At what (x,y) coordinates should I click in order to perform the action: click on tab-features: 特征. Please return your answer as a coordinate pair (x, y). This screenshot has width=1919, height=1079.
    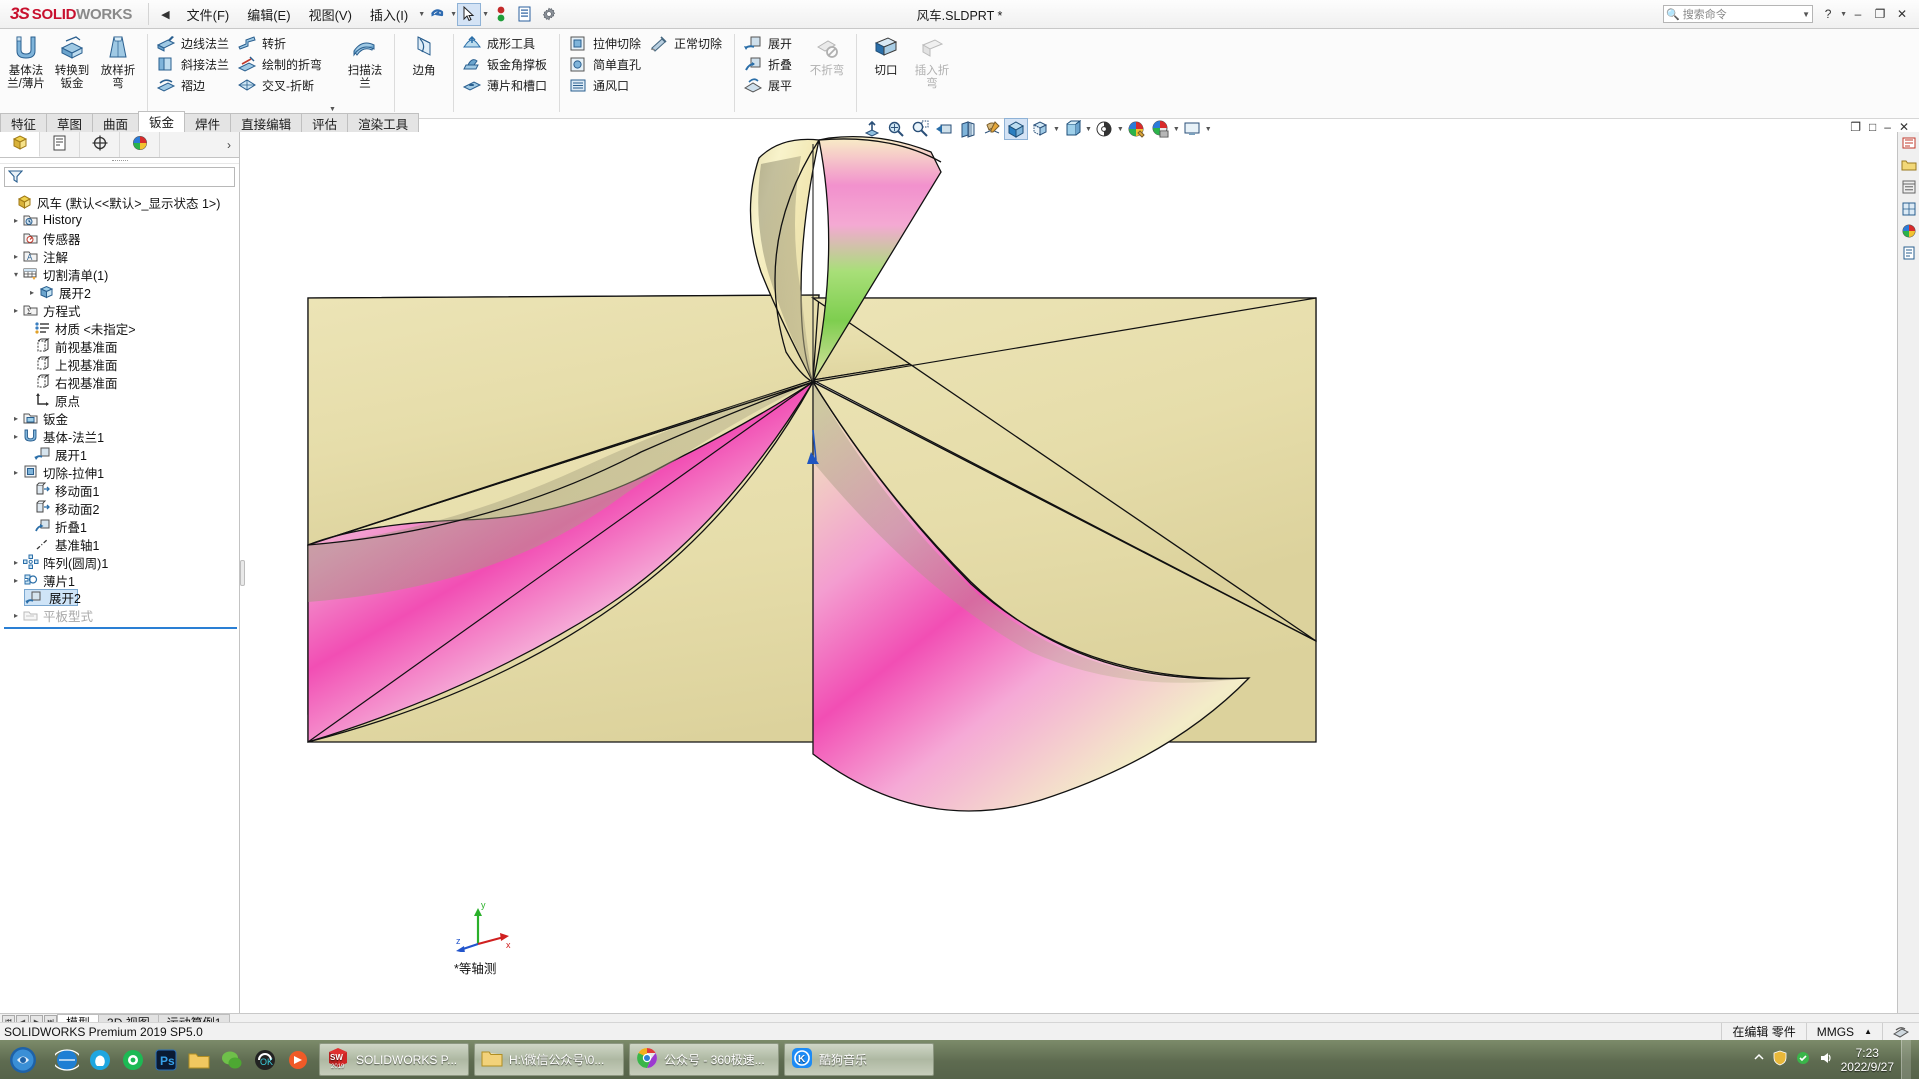
    Looking at the image, I should click on (24, 122).